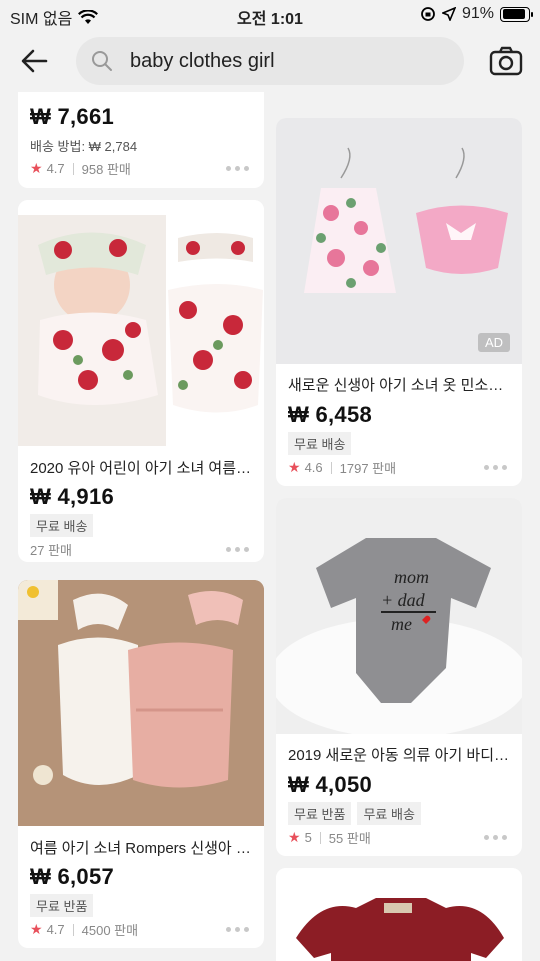  Describe the element at coordinates (516, 14) in the screenshot. I see `battery-icon` at that location.